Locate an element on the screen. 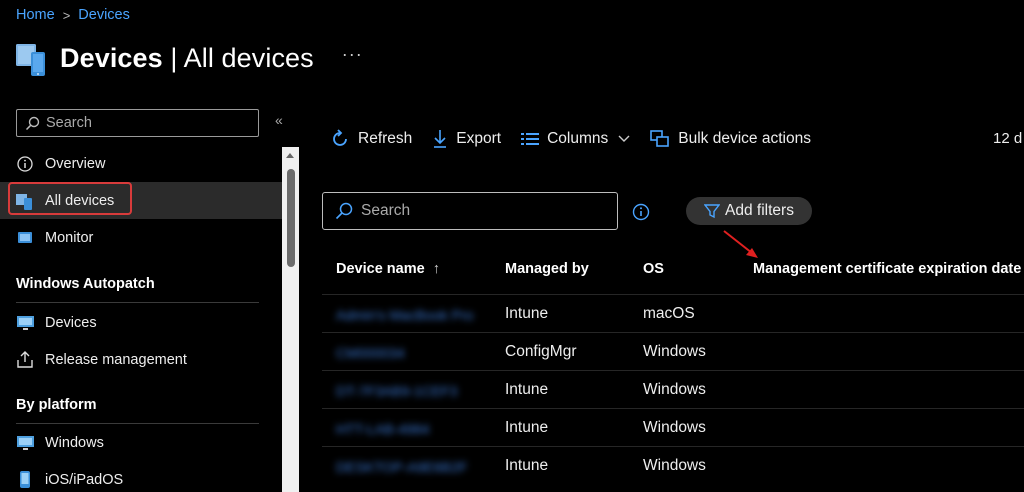  monitor-icon is located at coordinates (25, 238).